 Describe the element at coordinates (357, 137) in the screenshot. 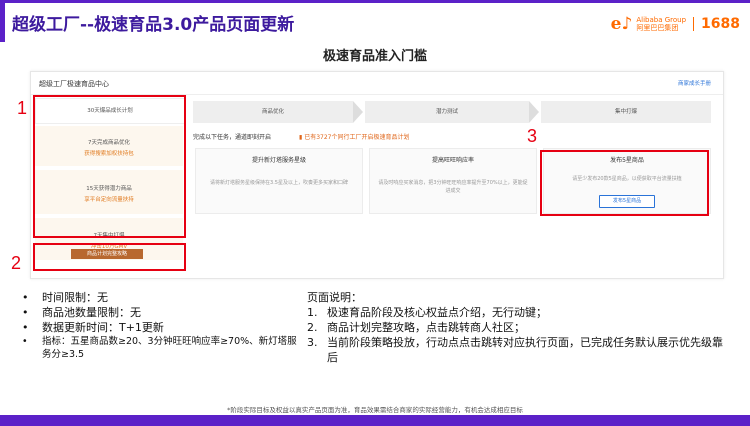

I see `peer-count-text: 已有3727个同行工厂开启极速育品计划` at that location.